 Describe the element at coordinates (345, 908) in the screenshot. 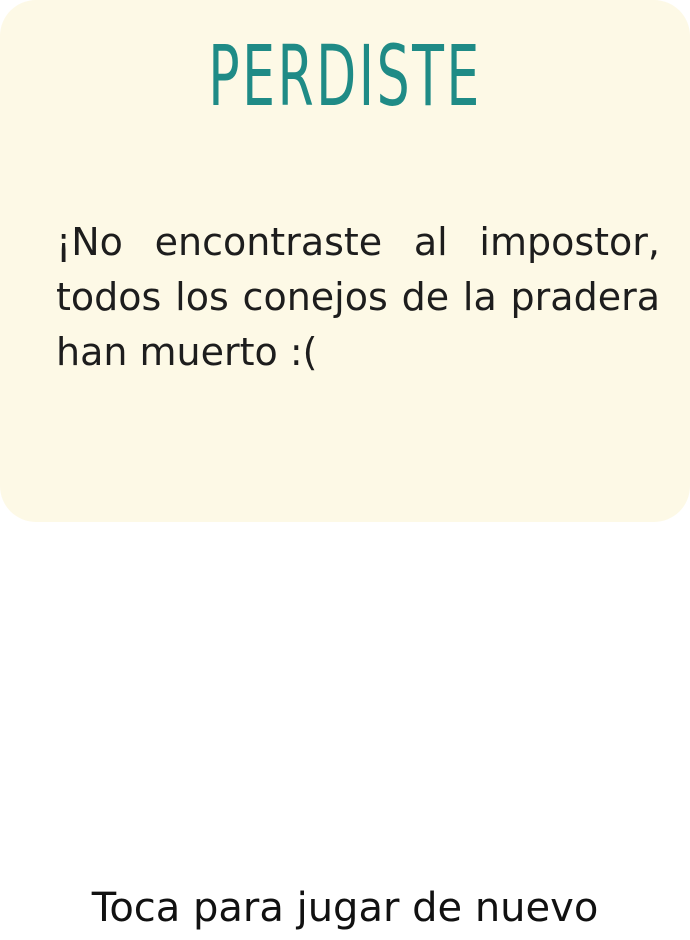

I see `play-again-prompt: Toca para jugar de nuevo` at that location.